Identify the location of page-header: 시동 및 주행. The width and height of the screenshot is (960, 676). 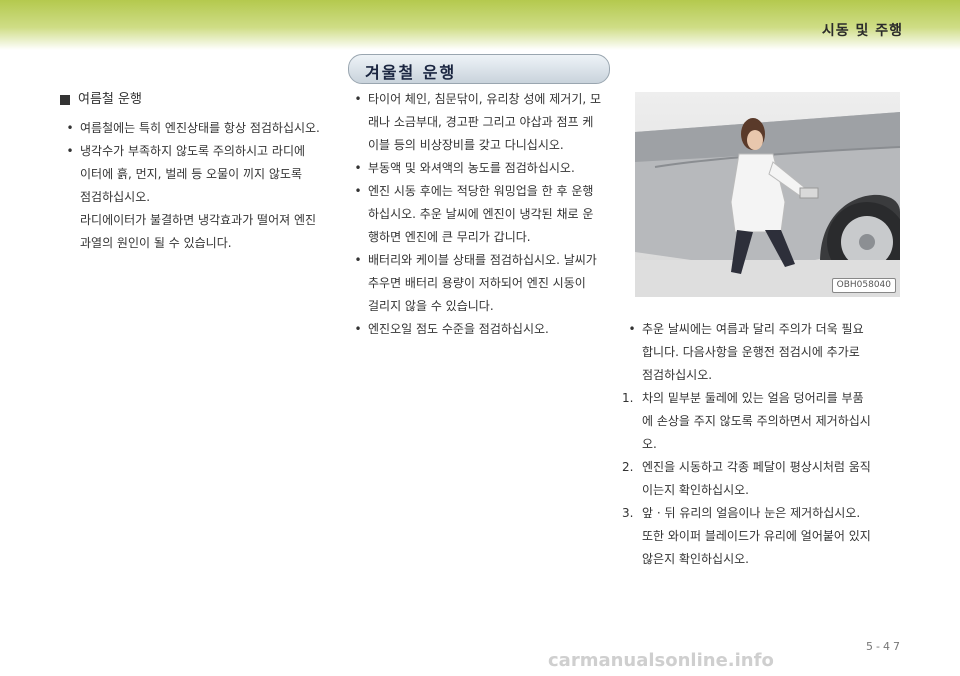
(480, 25).